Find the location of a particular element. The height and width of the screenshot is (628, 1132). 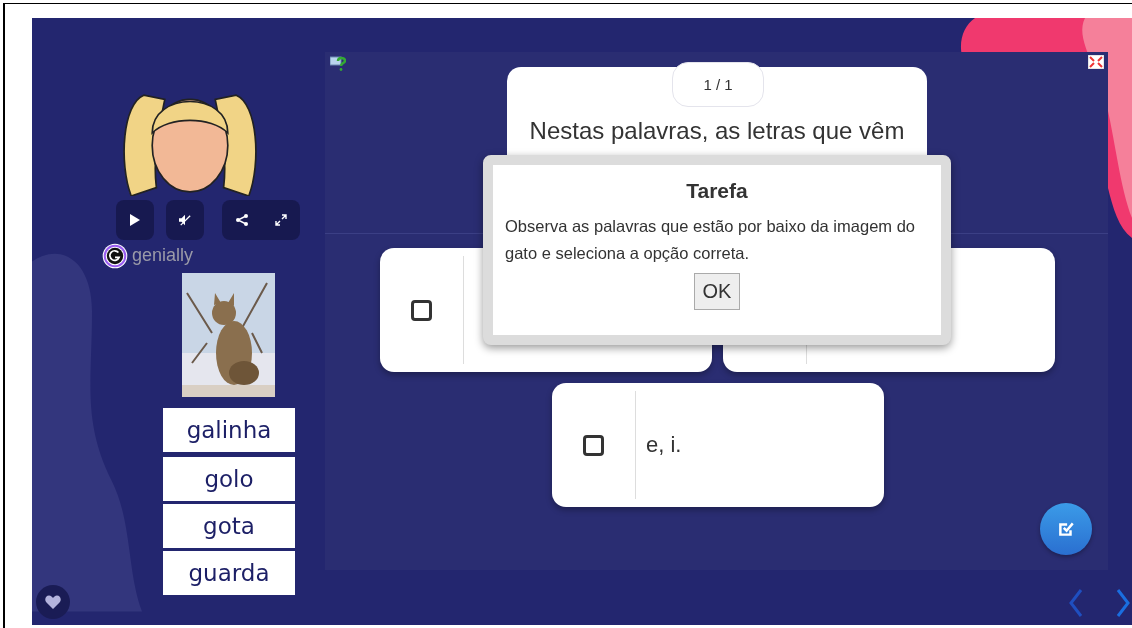

play-button is located at coordinates (135, 220).